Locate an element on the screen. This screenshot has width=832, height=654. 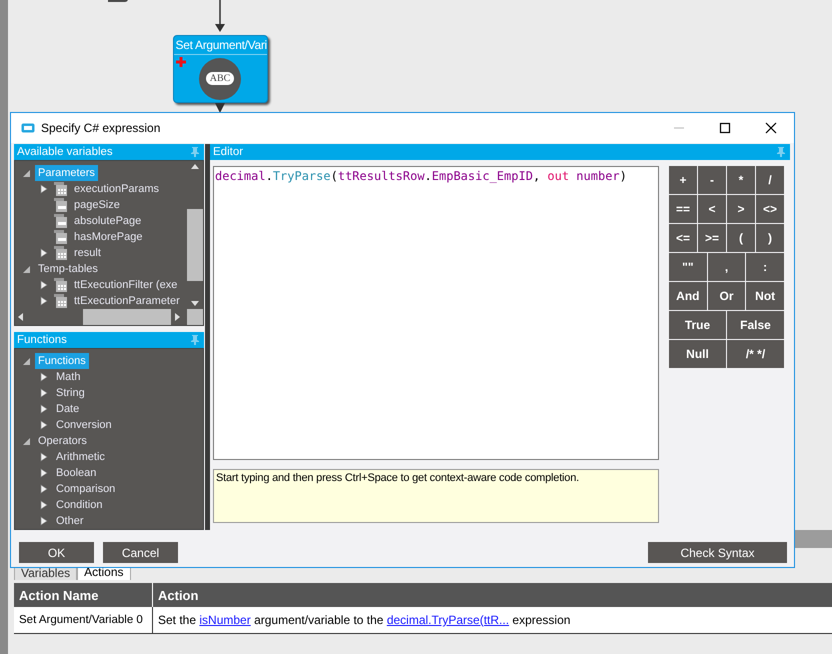
flow-arrow is located at coordinates (220, 16).